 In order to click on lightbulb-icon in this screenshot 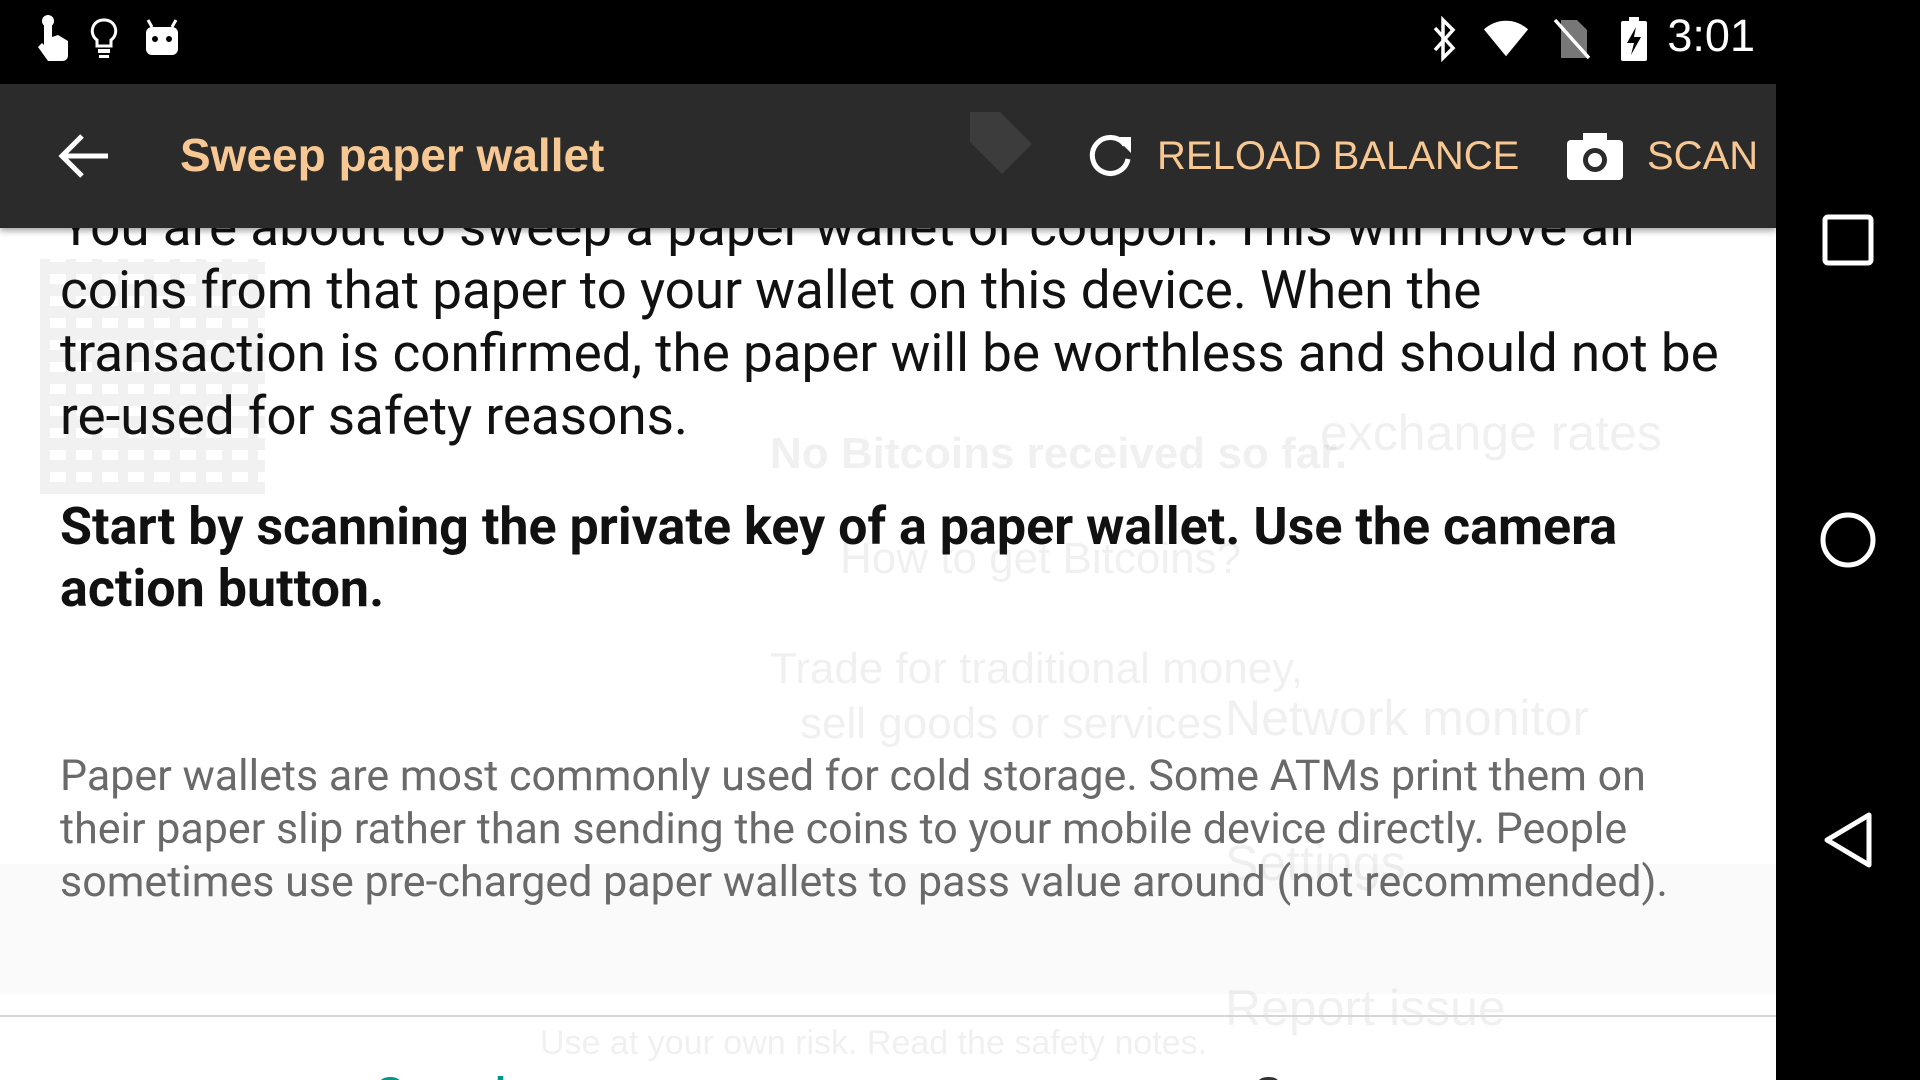, I will do `click(104, 39)`.